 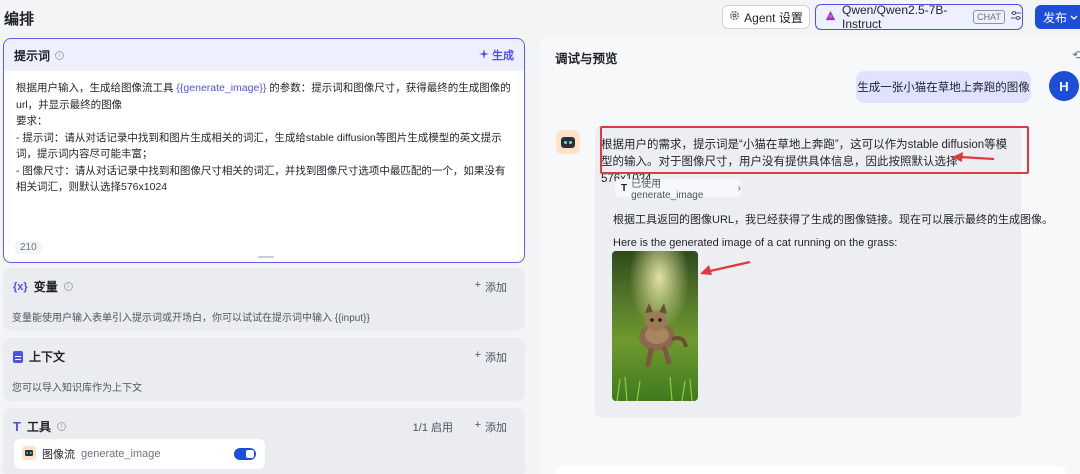 I want to click on agent-settings-label: Agent 设置, so click(x=773, y=17).